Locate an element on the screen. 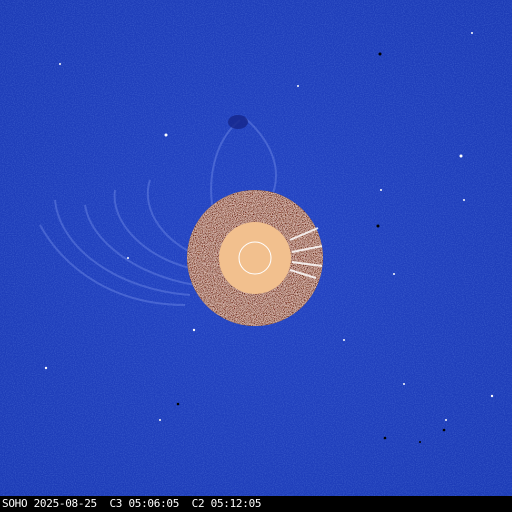 The width and height of the screenshot is (512, 512). caption-bar: SOHO 2025-08-25 C3 05:06:05 C2 05:12:05 is located at coordinates (256, 504).